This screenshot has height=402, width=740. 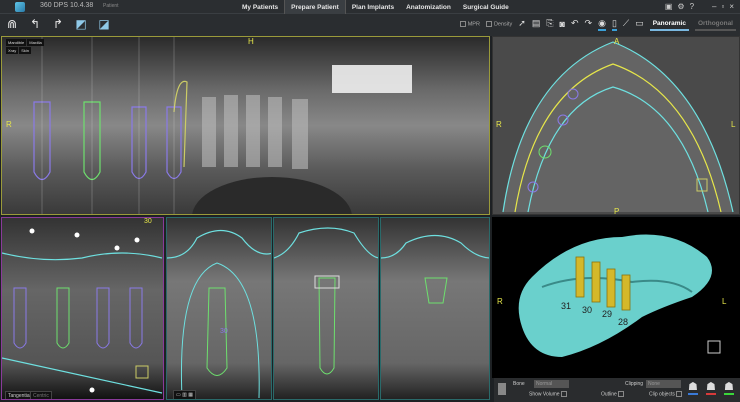 I want to click on redo-icon: ↷, so click(x=589, y=24).